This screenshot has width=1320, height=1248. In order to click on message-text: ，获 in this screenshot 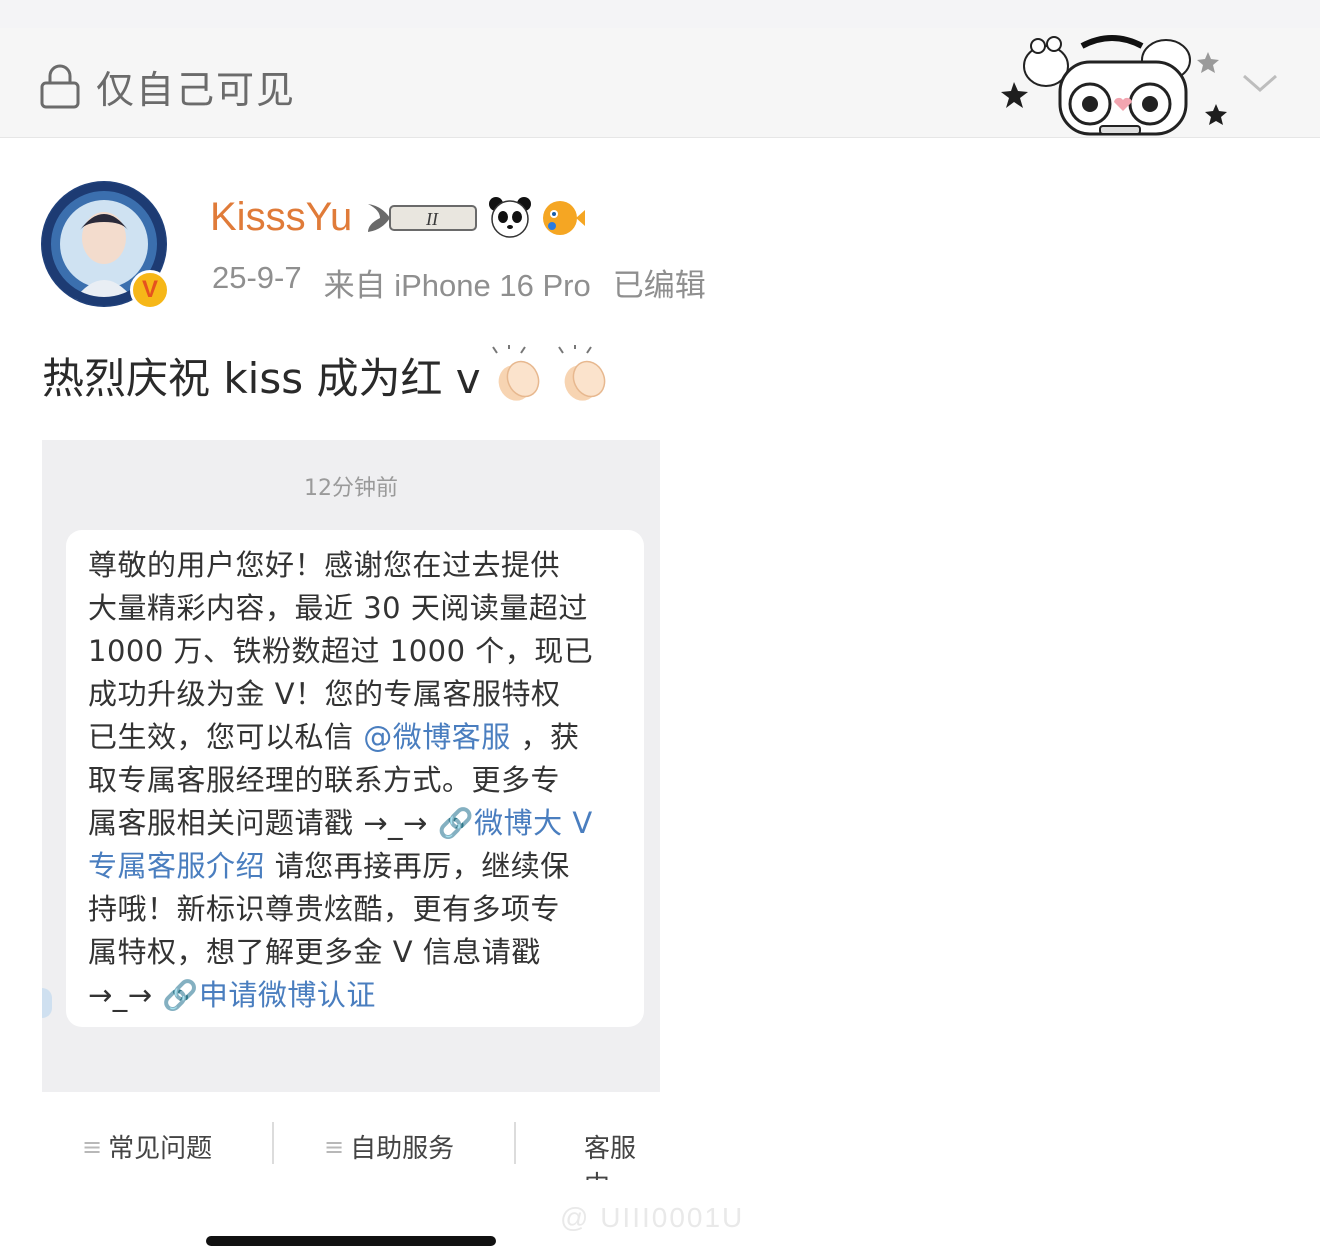, I will do `click(545, 737)`.